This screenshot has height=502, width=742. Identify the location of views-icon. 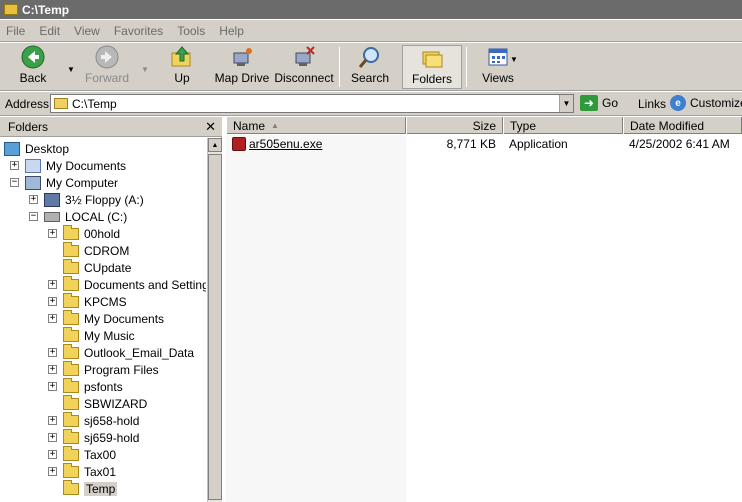
(498, 57).